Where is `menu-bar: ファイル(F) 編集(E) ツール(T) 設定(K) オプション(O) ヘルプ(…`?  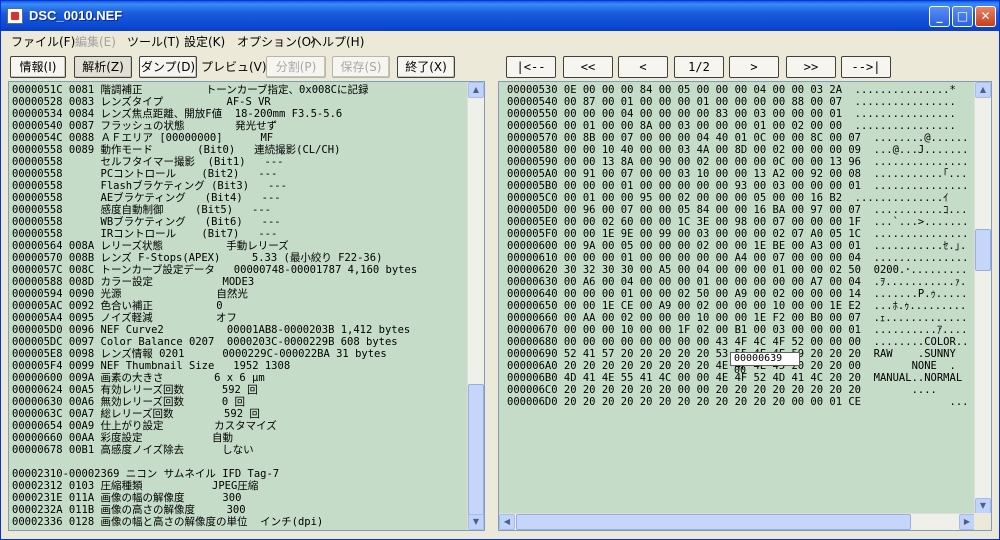 menu-bar: ファイル(F) 編集(E) ツール(T) 設定(K) オプション(O) ヘルプ(… is located at coordinates (500, 40).